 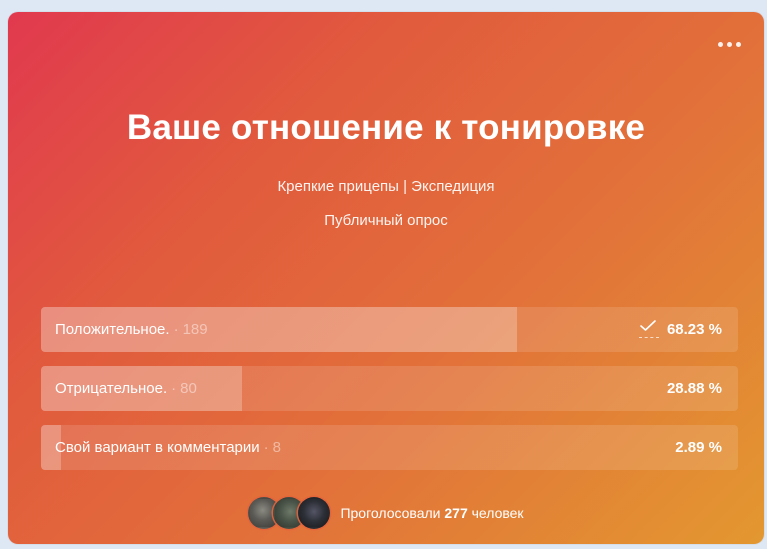 I want to click on poll-option-result: 68.23 %, so click(x=680, y=329).